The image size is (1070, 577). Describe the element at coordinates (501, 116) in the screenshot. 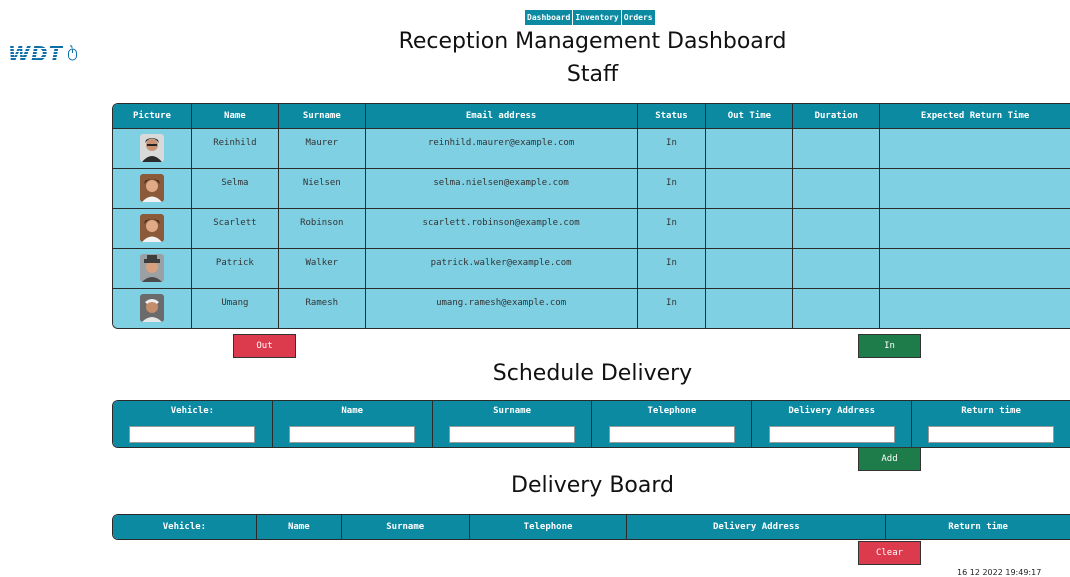

I see `col-email: Email address` at that location.